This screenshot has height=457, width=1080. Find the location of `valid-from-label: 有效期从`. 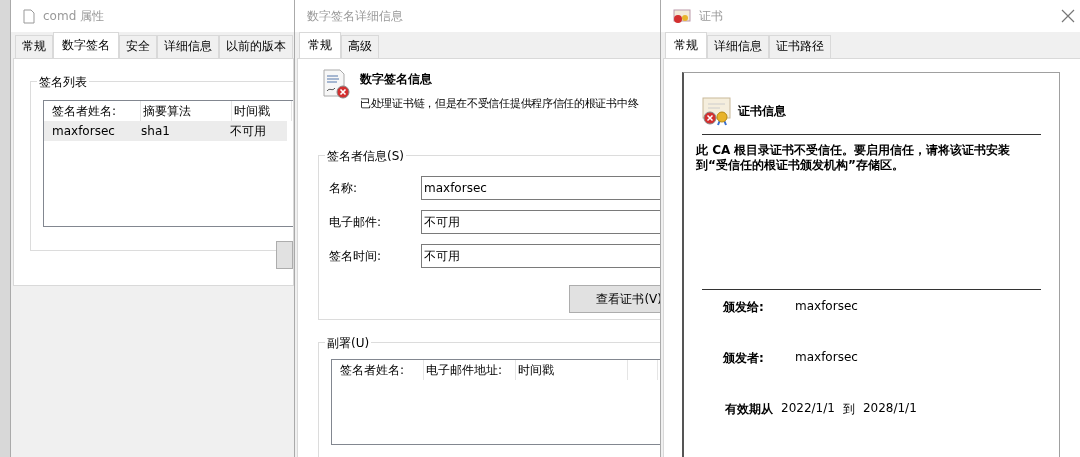

valid-from-label: 有效期从 is located at coordinates (749, 409).